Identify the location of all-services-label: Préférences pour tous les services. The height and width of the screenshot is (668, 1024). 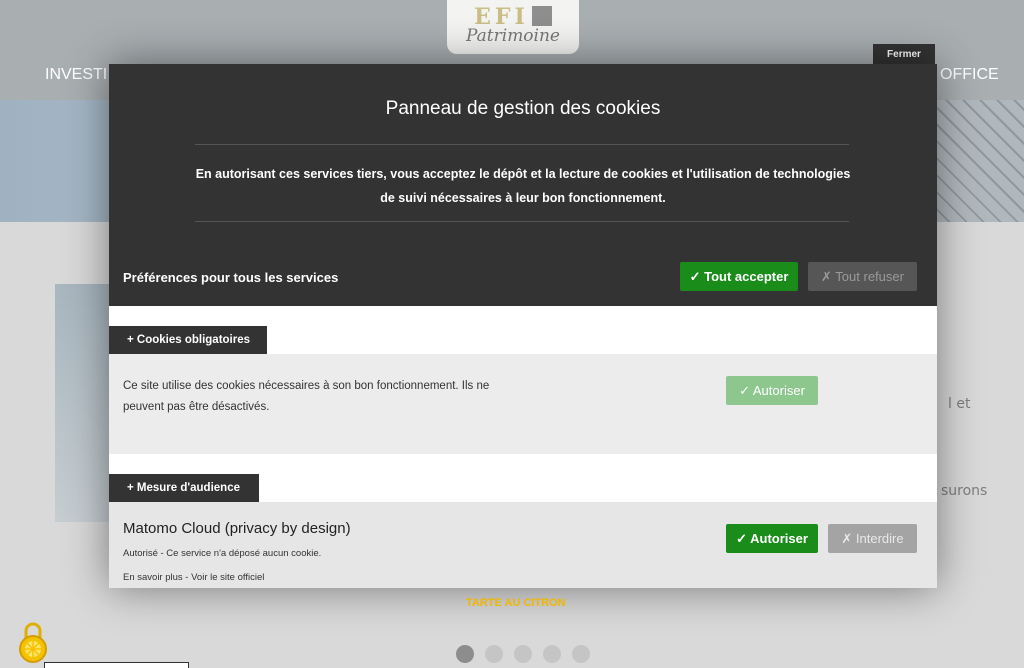
(231, 277).